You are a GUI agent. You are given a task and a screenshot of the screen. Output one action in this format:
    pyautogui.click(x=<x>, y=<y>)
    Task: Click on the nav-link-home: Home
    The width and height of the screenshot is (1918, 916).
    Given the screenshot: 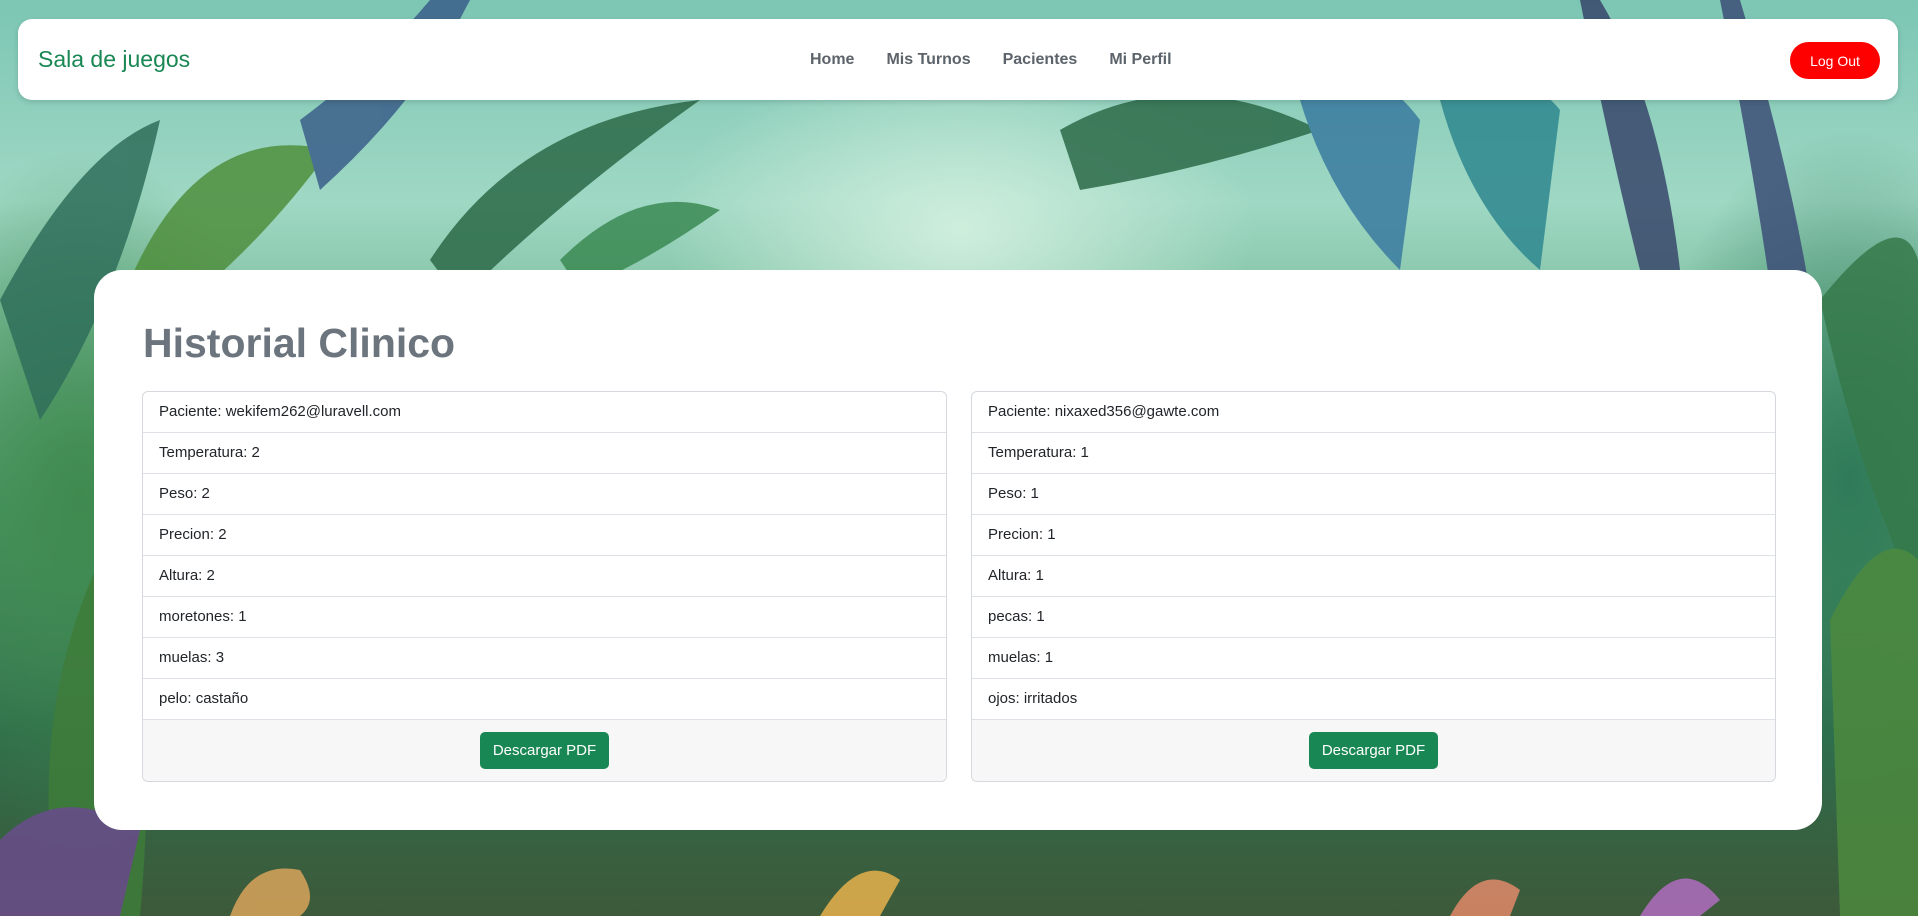 What is the action you would take?
    pyautogui.click(x=832, y=60)
    